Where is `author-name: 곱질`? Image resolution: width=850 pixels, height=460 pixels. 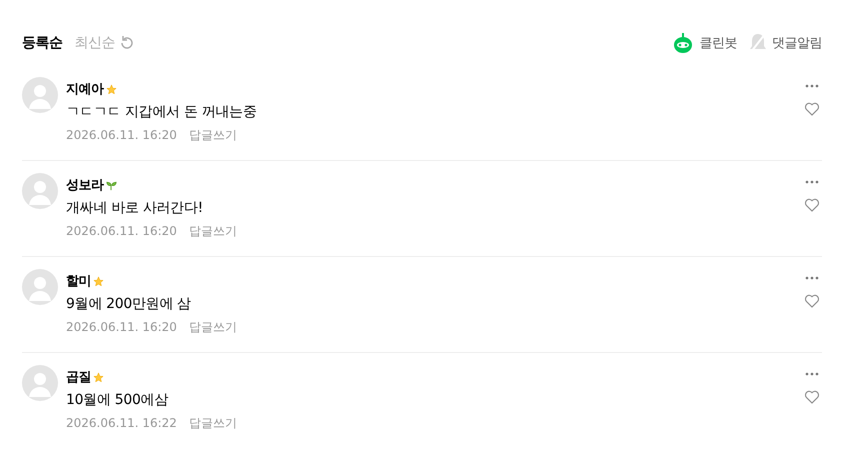 author-name: 곱질 is located at coordinates (78, 377).